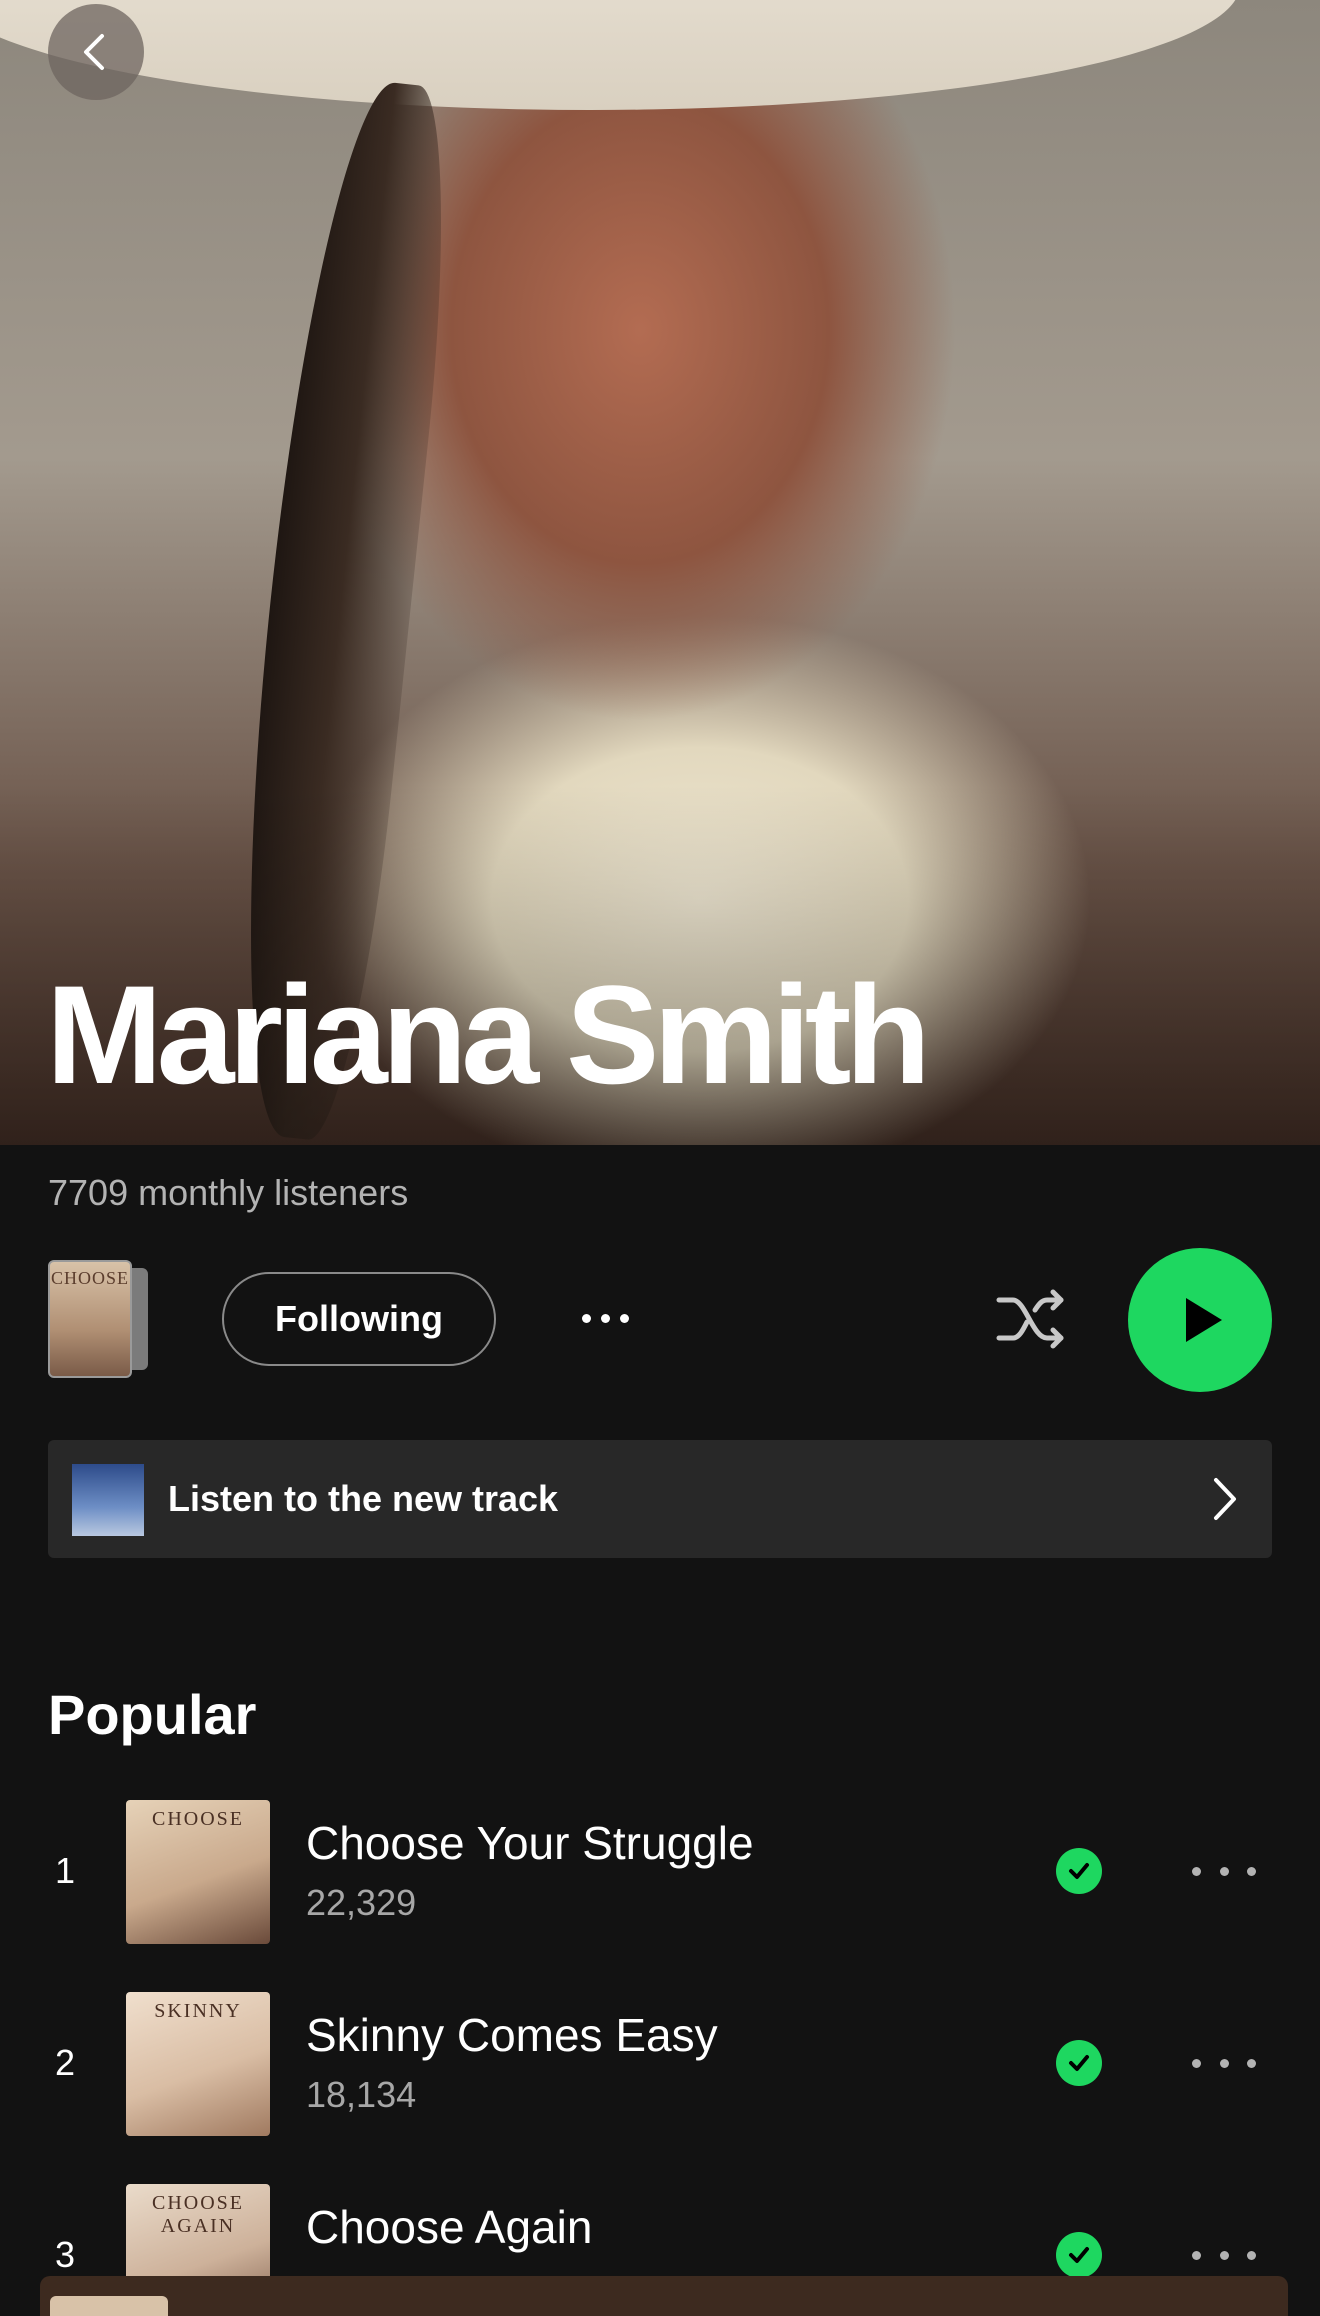 Image resolution: width=1320 pixels, height=2316 pixels. I want to click on track-title: Choose Your Struggle, so click(530, 1843).